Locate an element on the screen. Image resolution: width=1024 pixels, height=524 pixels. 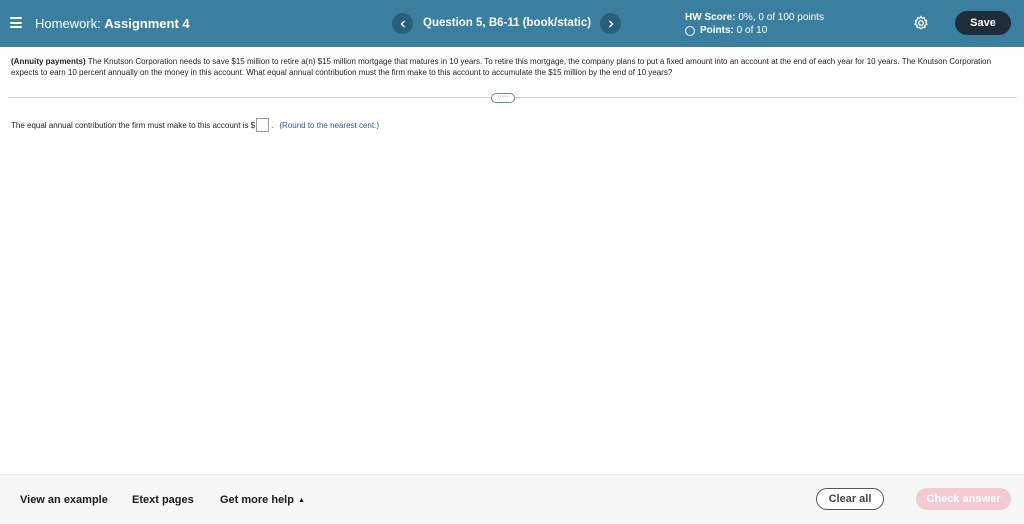
previous-question-button is located at coordinates (402, 23).